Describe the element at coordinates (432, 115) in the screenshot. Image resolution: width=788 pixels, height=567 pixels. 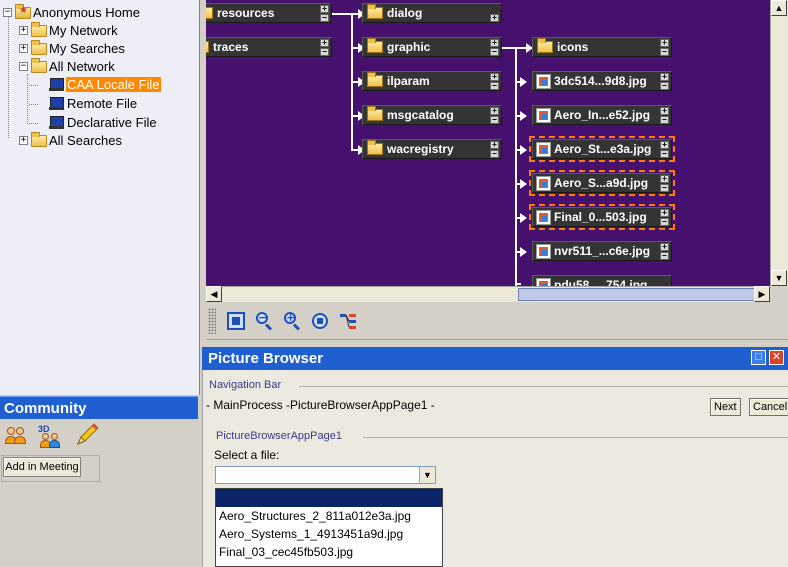
I see `graph-node-msgcatalog: msgcatalog + −` at that location.